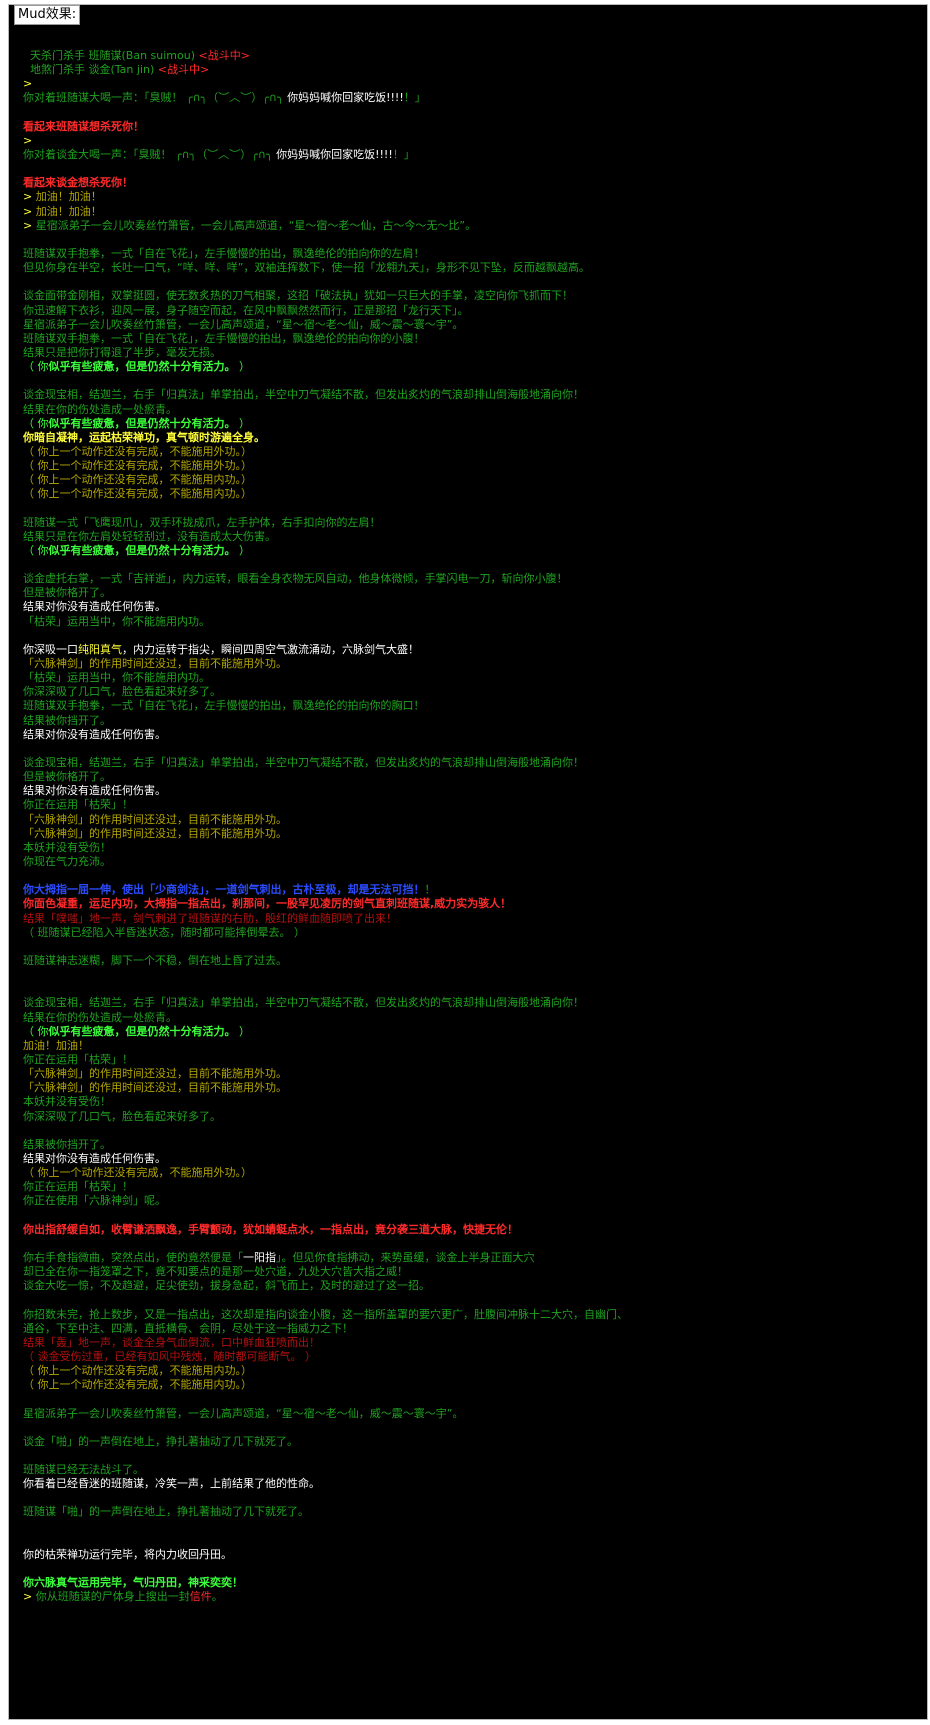  Describe the element at coordinates (468, 919) in the screenshot. I see `log-line: 结果「噗嗤」地一声，剑气刺进了班随谋的右肋，殷红的鲜血随即喷了出来！` at that location.